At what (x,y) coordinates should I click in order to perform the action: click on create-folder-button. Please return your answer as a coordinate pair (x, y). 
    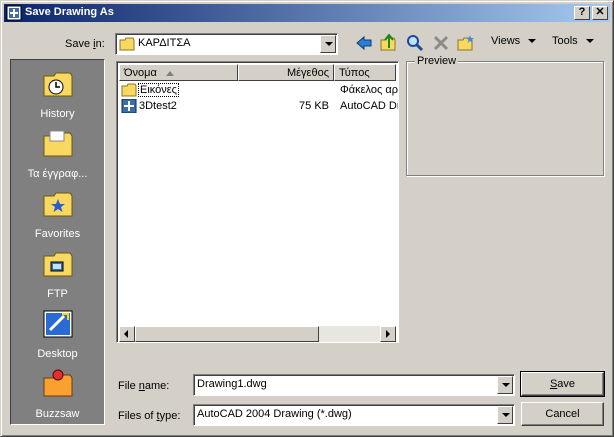
    Looking at the image, I should click on (466, 43).